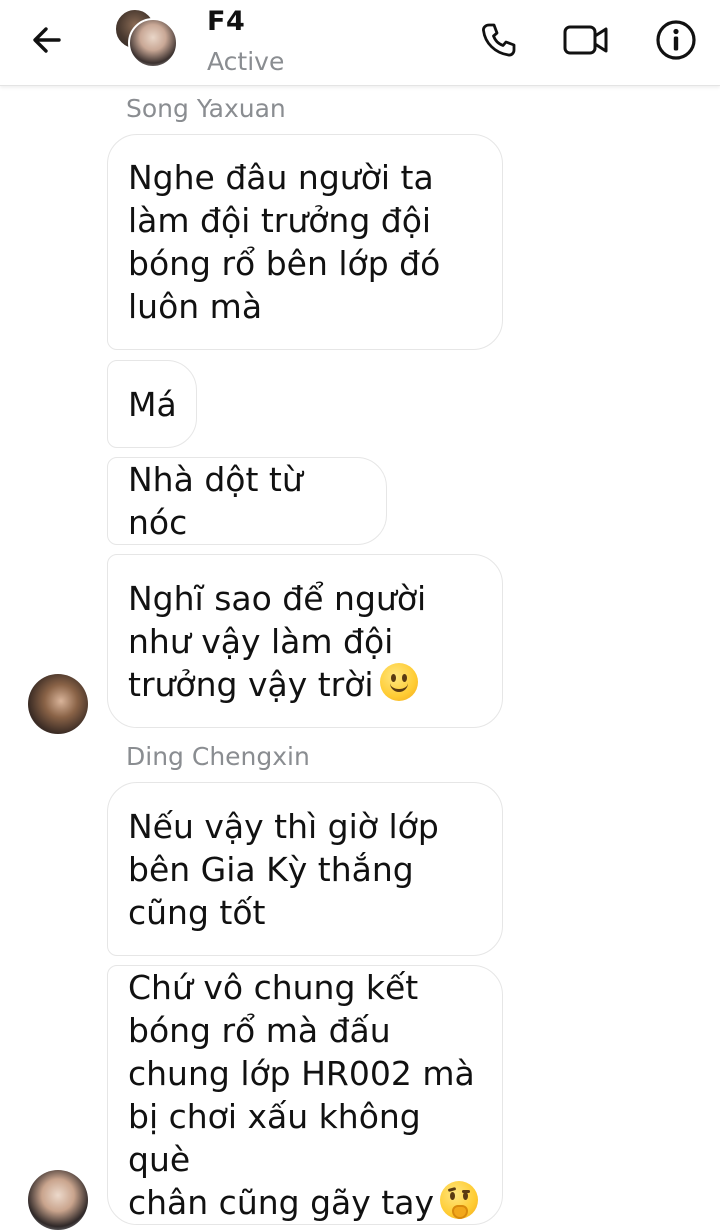 The width and height of the screenshot is (720, 1230). I want to click on info-button, so click(676, 40).